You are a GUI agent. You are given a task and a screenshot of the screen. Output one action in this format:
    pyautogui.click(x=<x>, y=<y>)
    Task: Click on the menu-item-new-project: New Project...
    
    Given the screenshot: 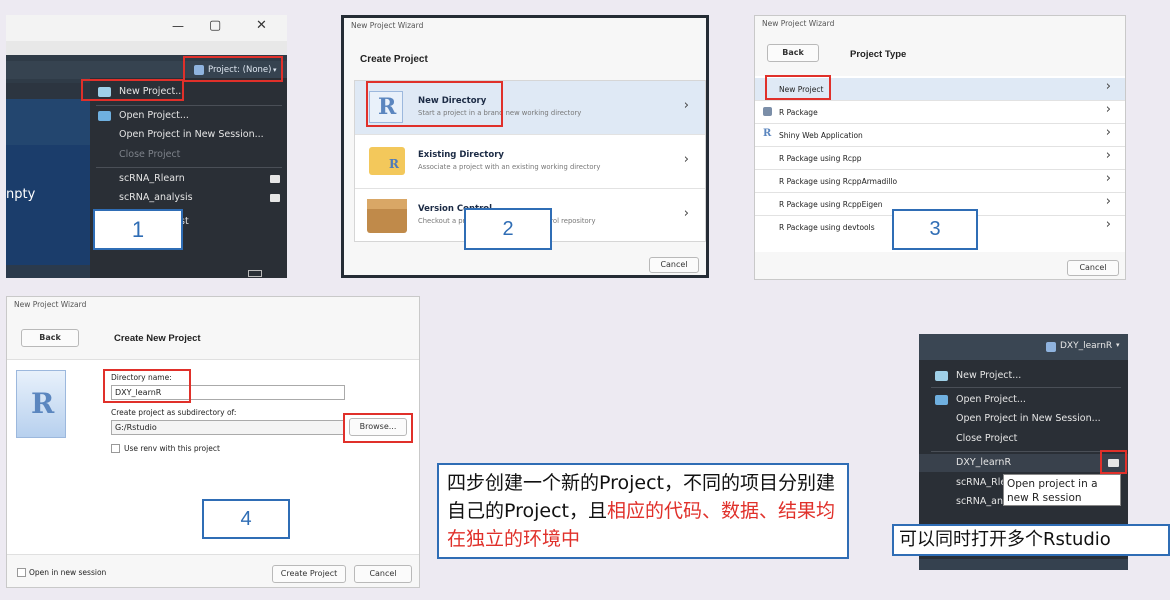 What is the action you would take?
    pyautogui.click(x=970, y=376)
    